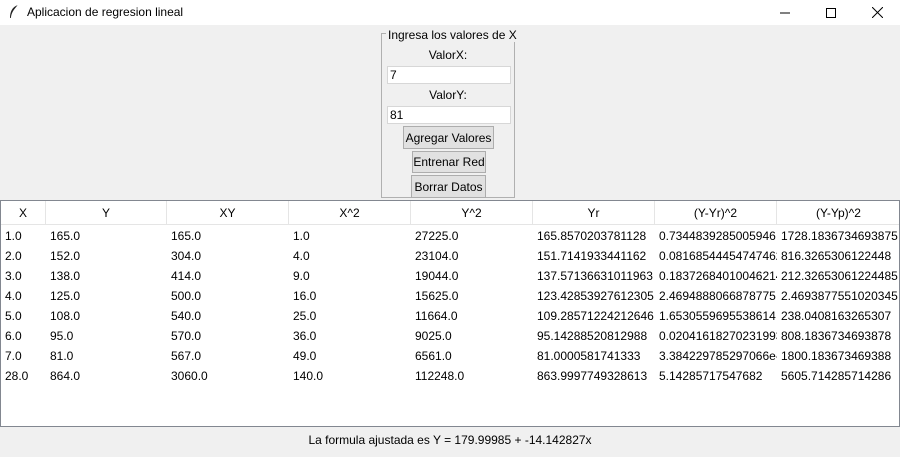  What do you see at coordinates (449, 115) in the screenshot?
I see `y-value-input` at bounding box center [449, 115].